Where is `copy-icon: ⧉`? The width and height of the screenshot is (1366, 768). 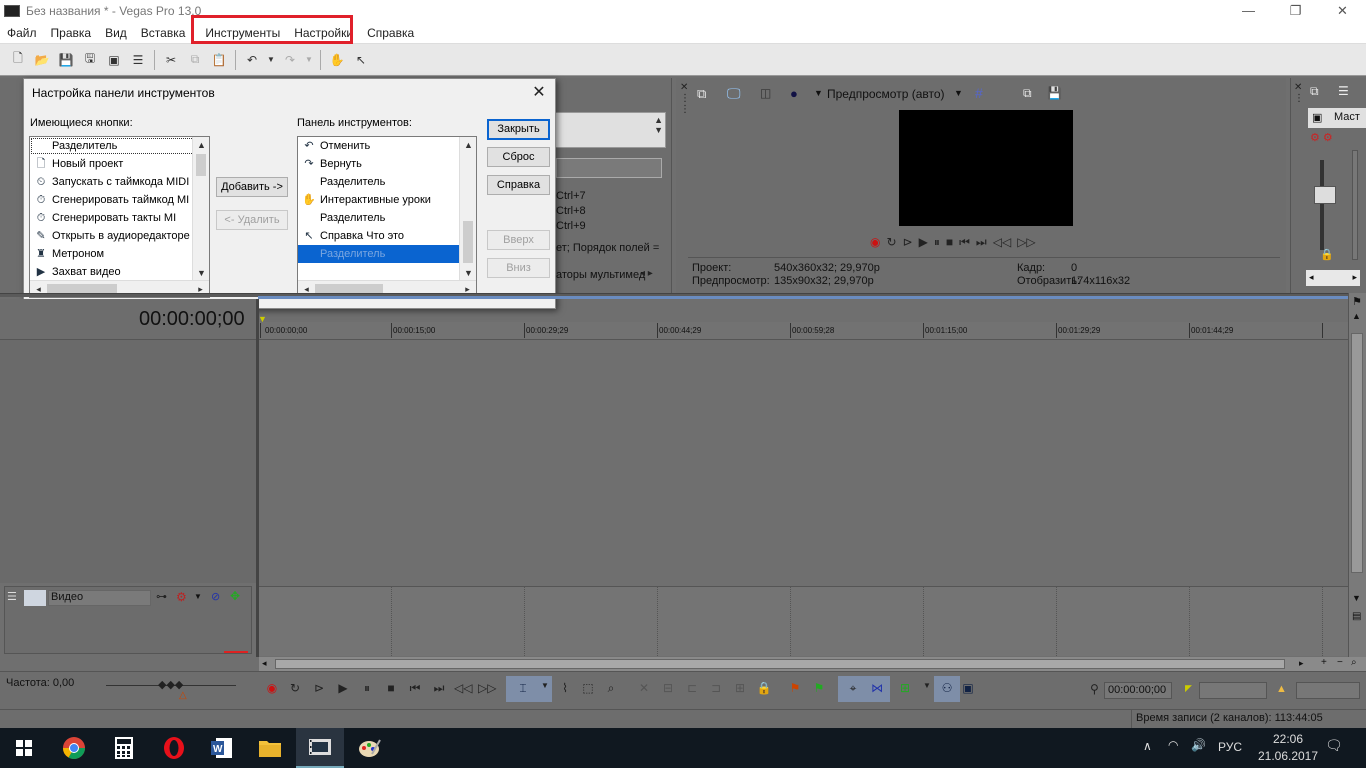
copy-icon: ⧉ is located at coordinates (195, 60).